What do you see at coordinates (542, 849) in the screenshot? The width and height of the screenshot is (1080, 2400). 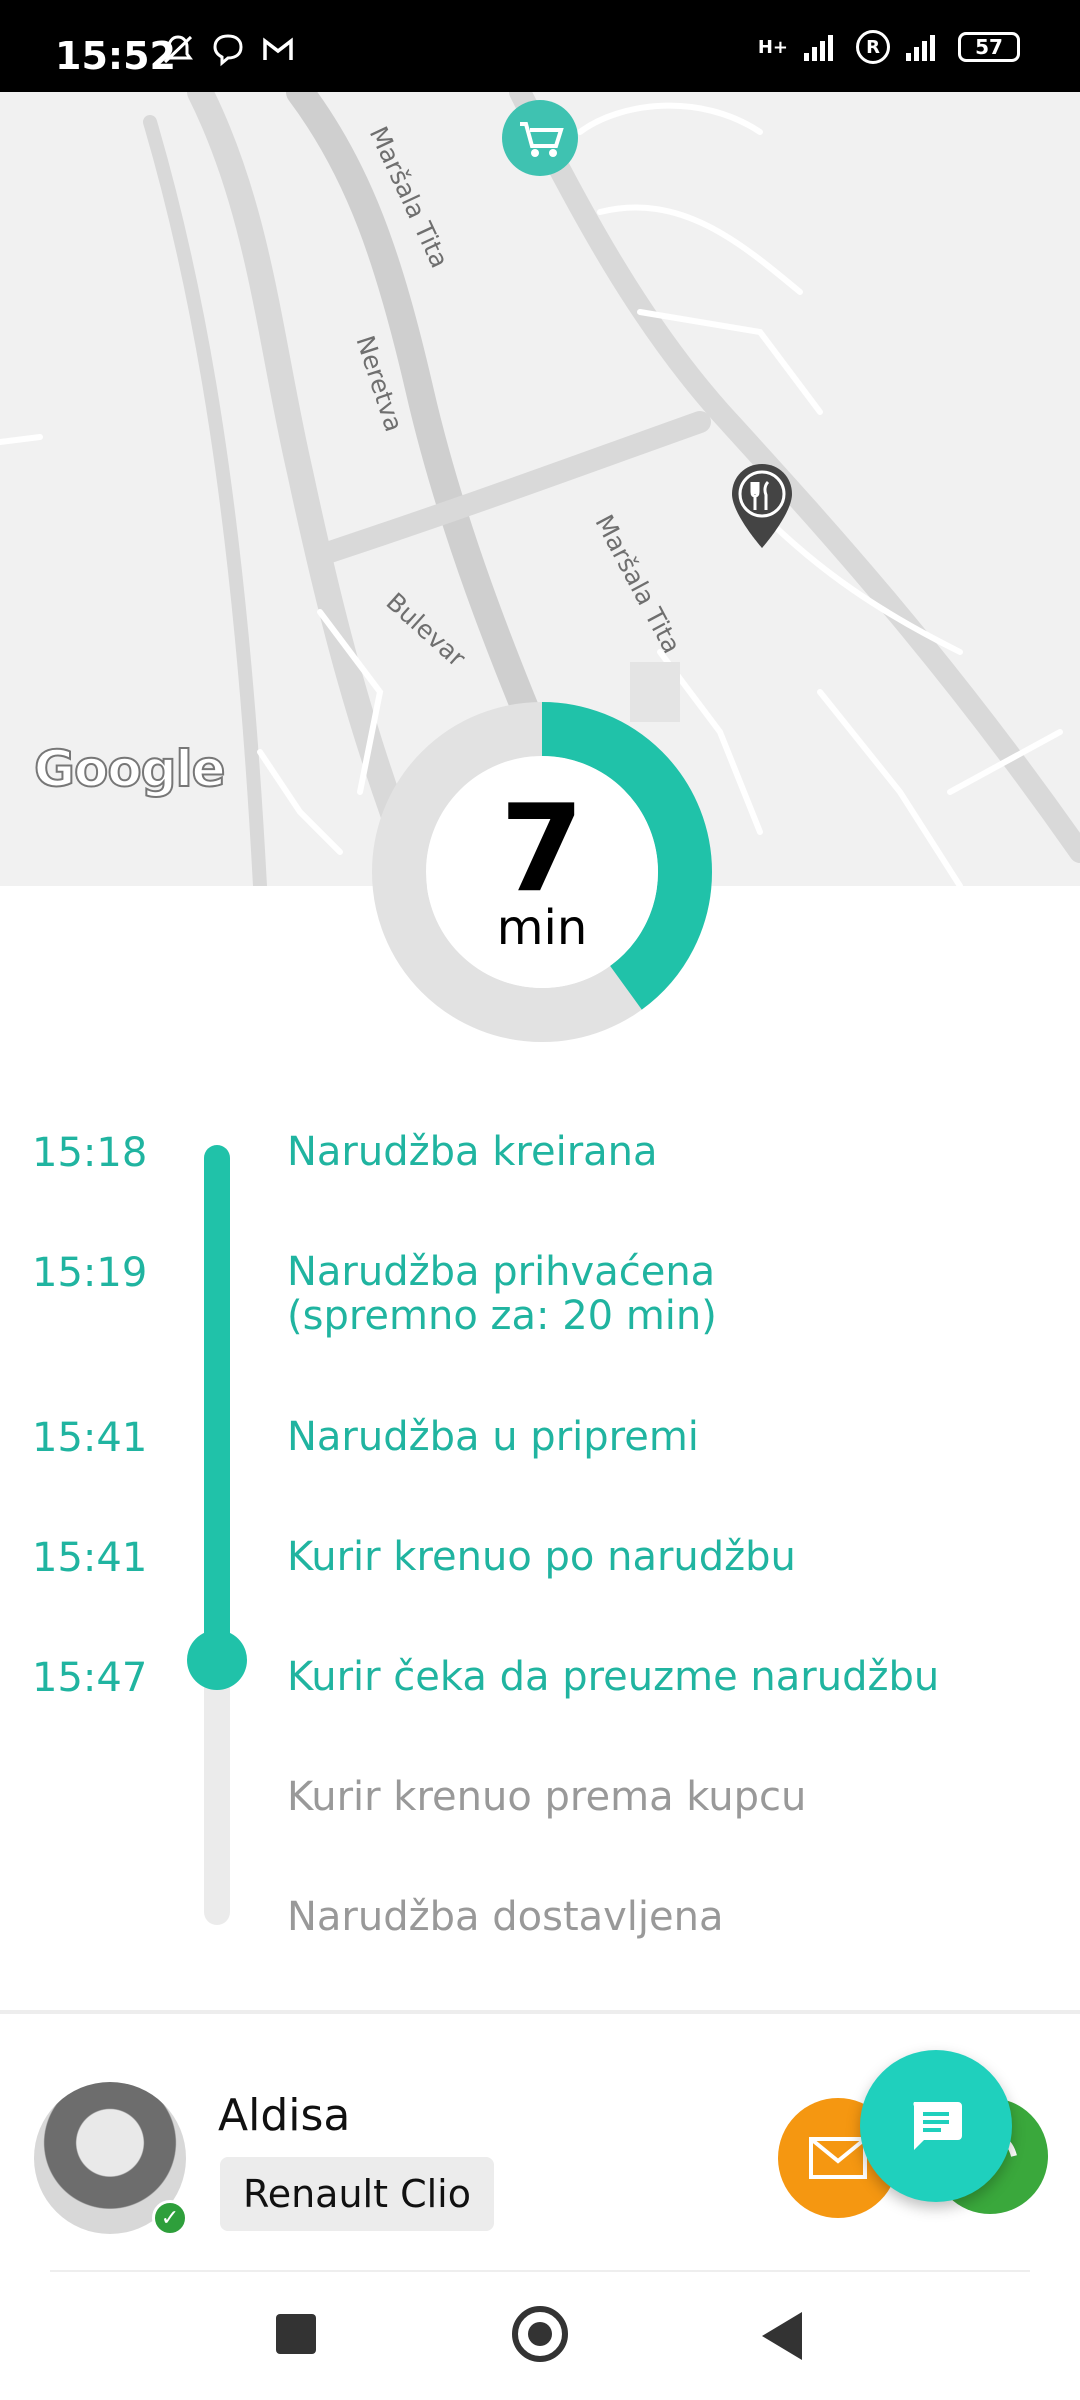 I see `eta-value: 7` at bounding box center [542, 849].